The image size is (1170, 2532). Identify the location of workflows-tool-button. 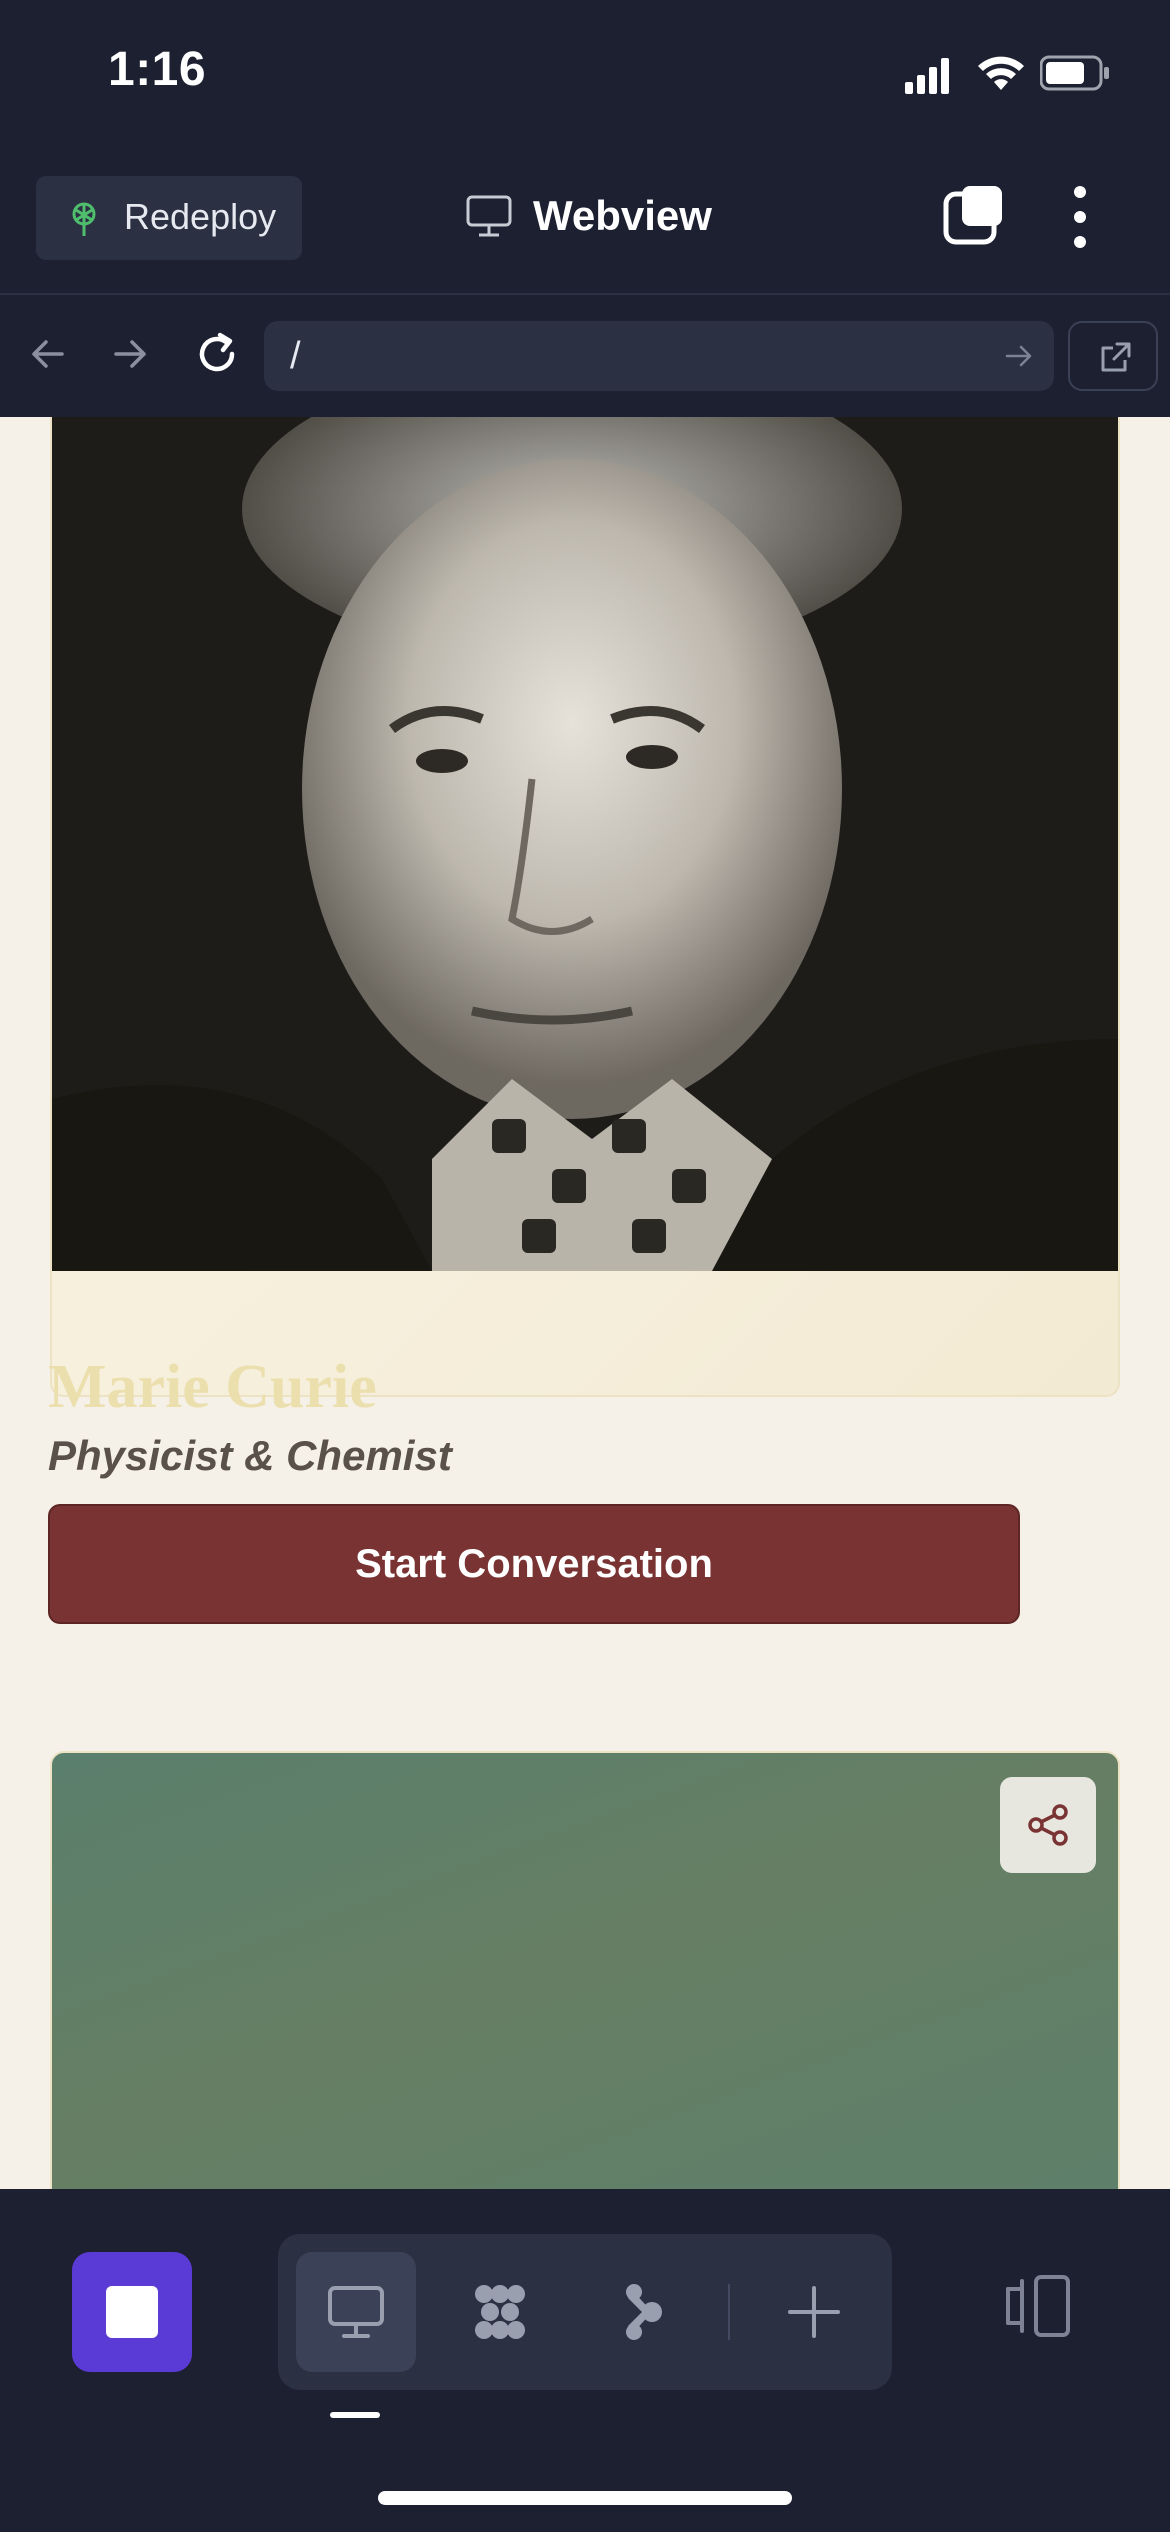
(500, 2312).